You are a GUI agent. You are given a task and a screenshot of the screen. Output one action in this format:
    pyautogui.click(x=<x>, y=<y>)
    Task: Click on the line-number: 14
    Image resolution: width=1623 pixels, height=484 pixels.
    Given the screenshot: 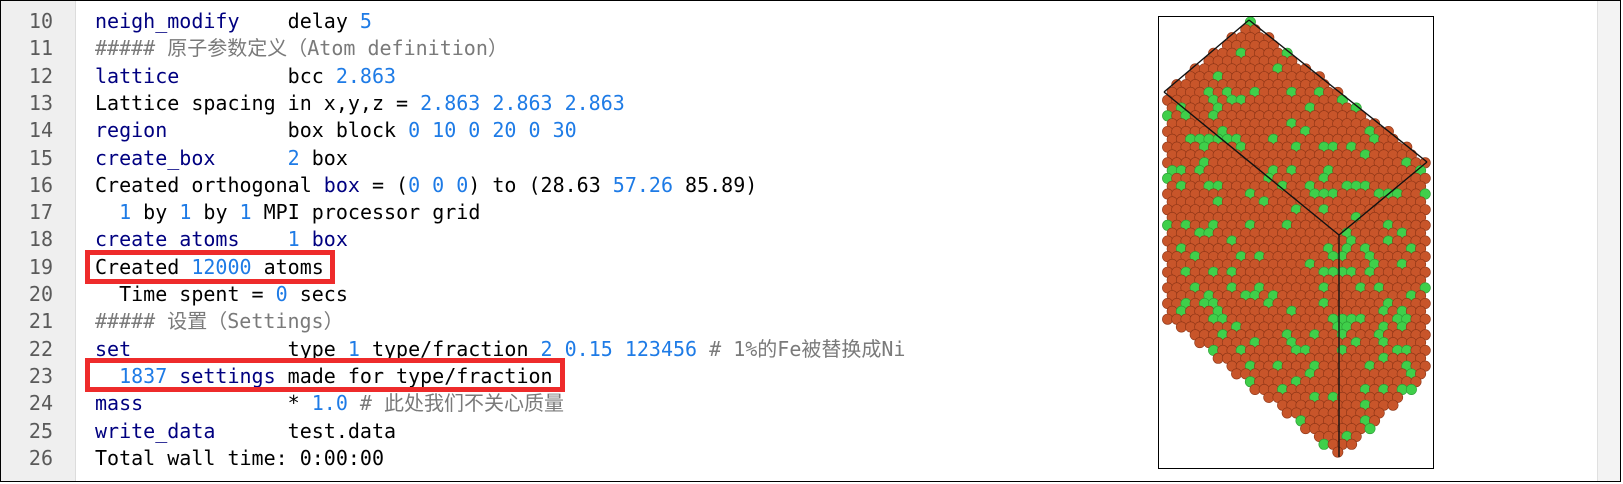 What is the action you would take?
    pyautogui.click(x=40, y=130)
    